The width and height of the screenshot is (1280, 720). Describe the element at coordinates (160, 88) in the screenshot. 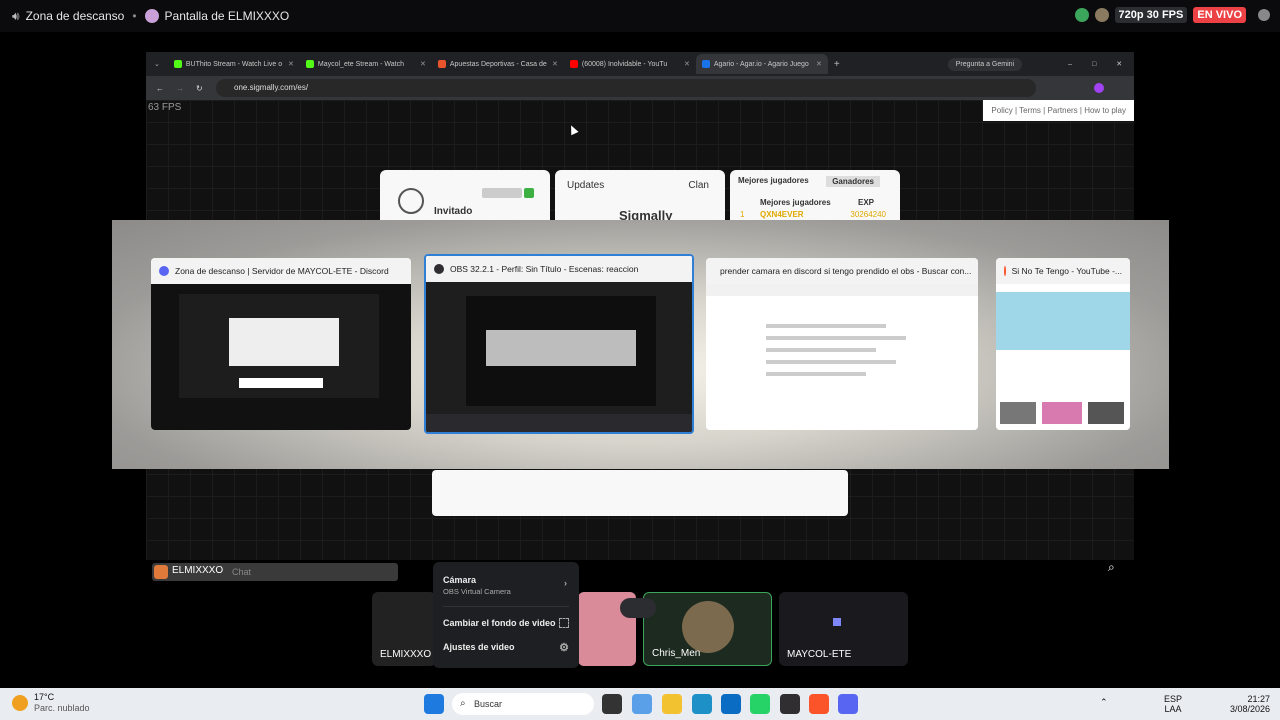

I see `back-icon: ←` at that location.